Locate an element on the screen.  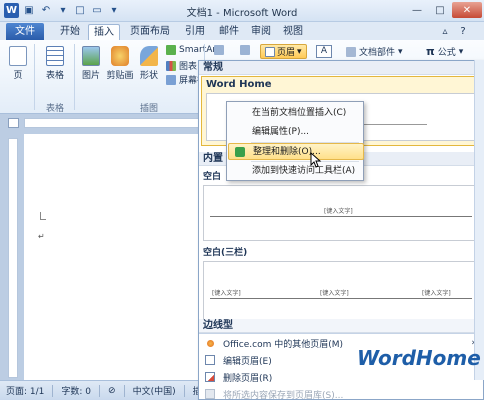
vertical-ruler is located at coordinates (13, 258).